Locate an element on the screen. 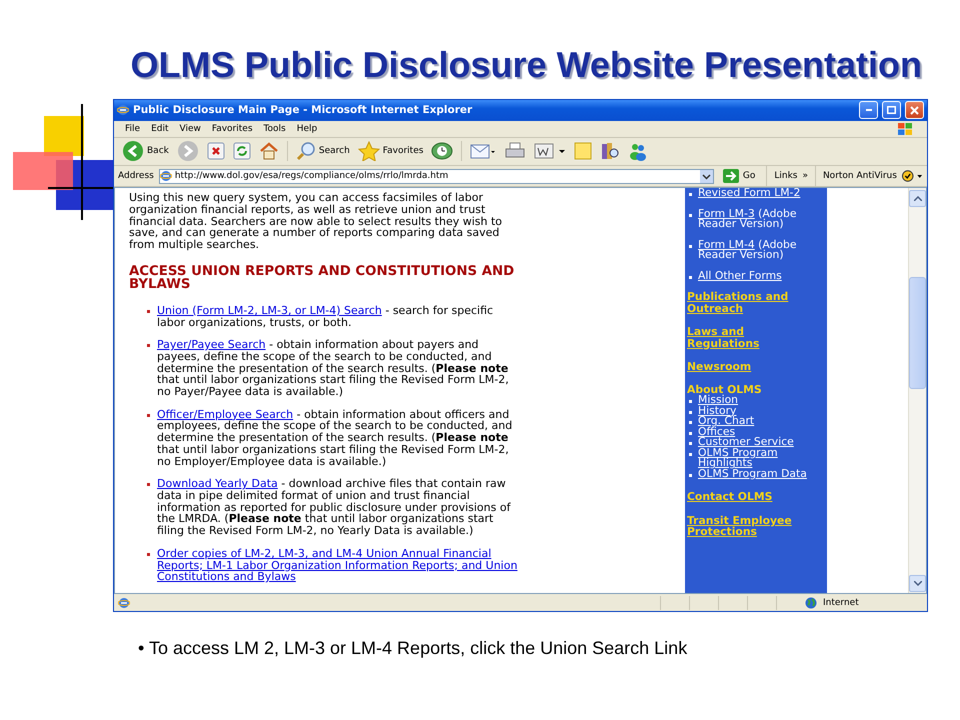 The width and height of the screenshot is (960, 720). sidebar-section-link: Laws and Regulations is located at coordinates (744, 338).